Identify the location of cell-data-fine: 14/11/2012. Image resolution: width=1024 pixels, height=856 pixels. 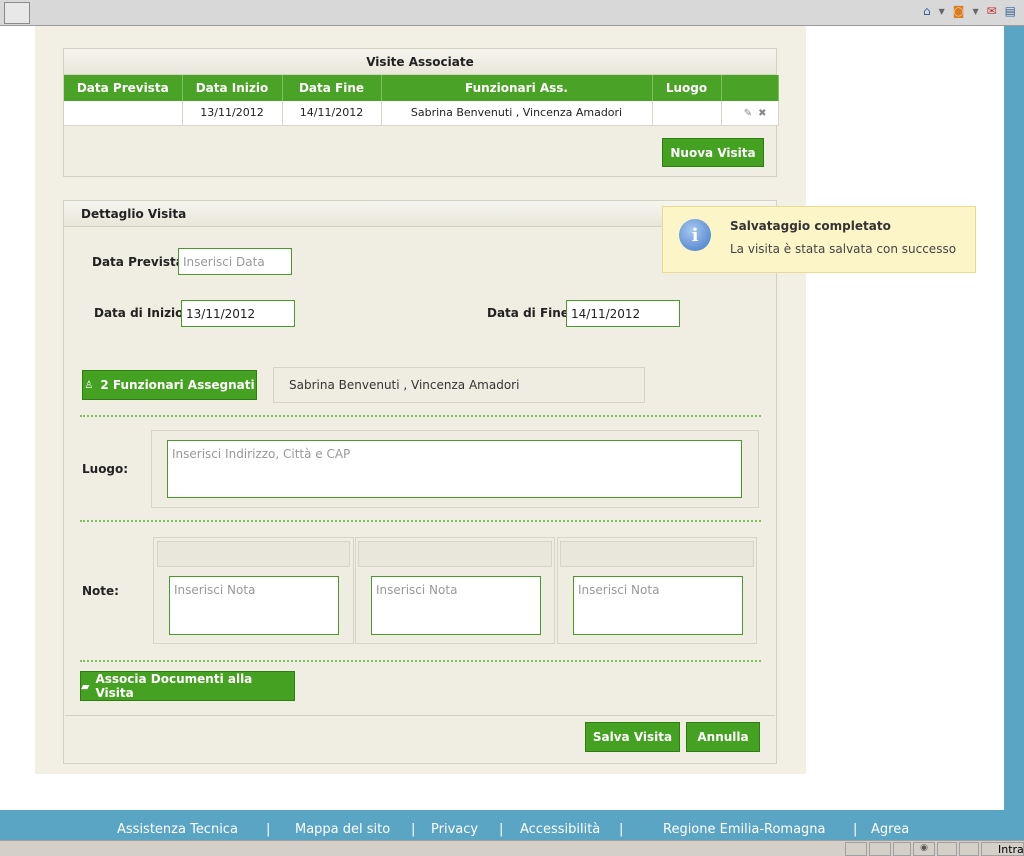
(332, 113).